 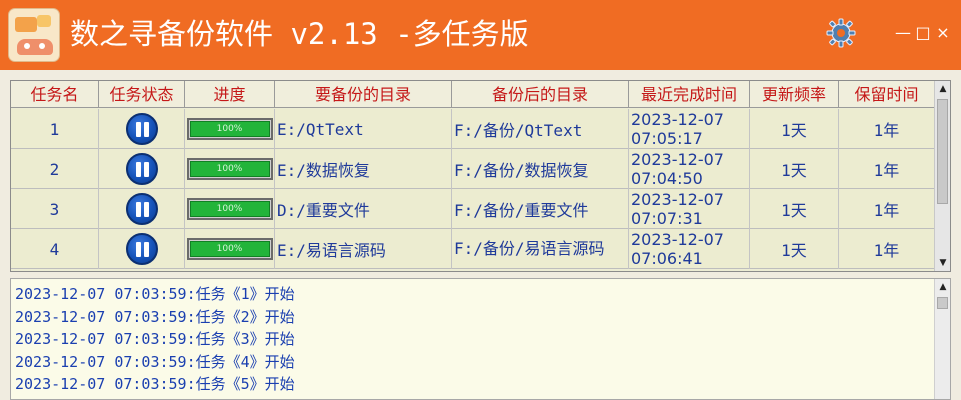 I want to click on task-name-cell: 2, so click(x=55, y=169).